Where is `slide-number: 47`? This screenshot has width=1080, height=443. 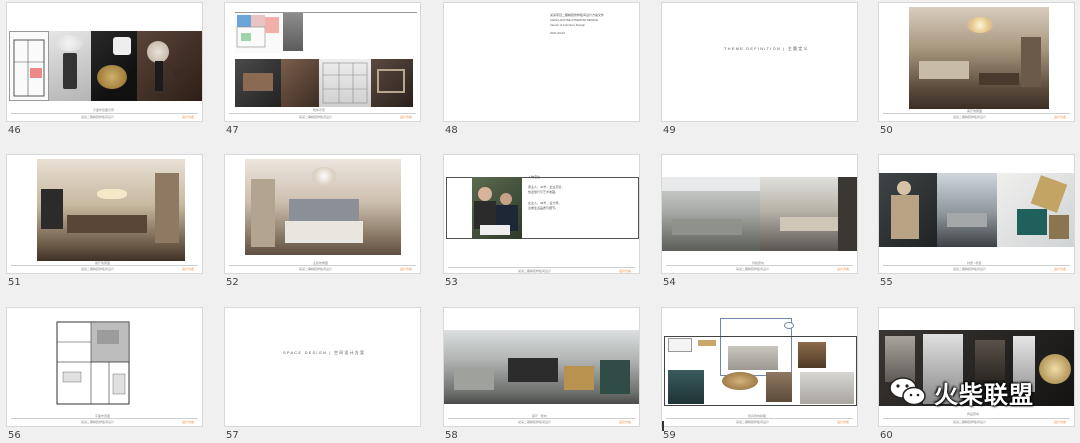 slide-number: 47 is located at coordinates (232, 130).